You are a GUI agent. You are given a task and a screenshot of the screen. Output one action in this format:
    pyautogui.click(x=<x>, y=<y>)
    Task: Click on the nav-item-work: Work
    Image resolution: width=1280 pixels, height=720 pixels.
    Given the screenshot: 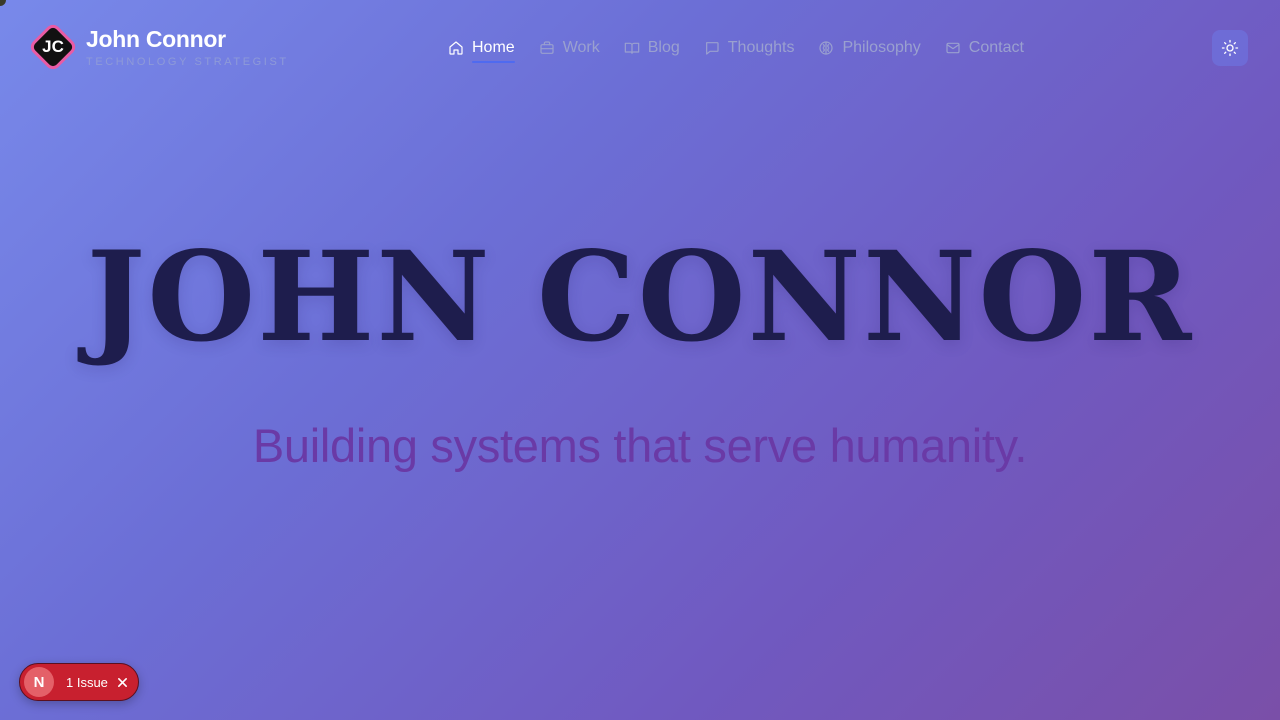 What is the action you would take?
    pyautogui.click(x=569, y=48)
    